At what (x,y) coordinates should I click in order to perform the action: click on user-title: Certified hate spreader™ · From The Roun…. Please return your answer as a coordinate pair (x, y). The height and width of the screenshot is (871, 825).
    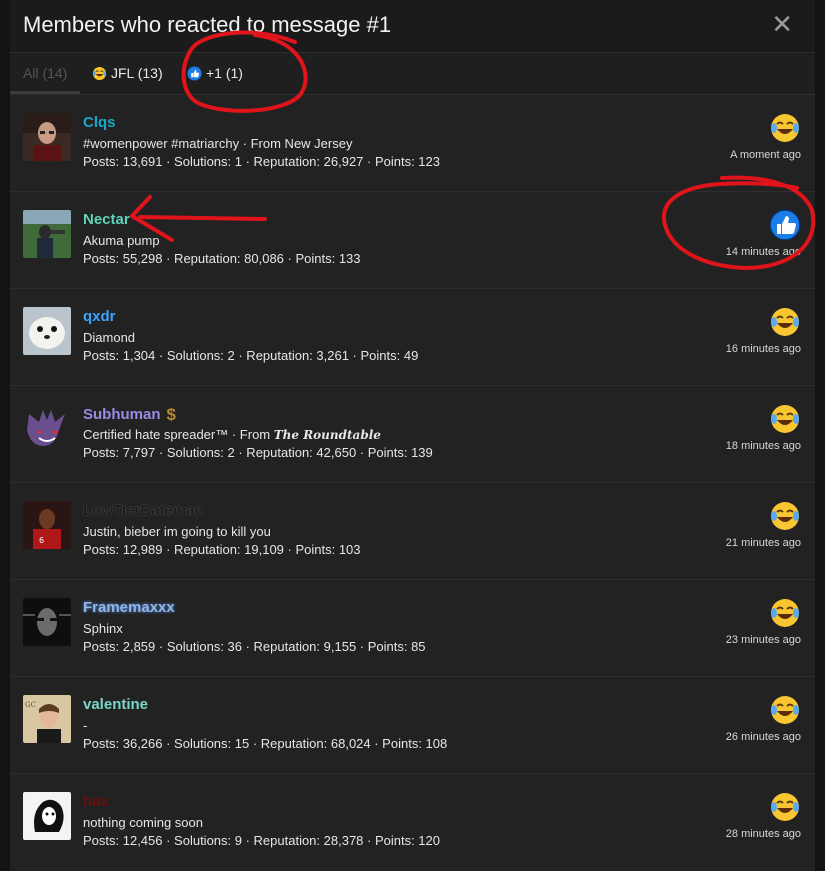
    Looking at the image, I should click on (232, 434).